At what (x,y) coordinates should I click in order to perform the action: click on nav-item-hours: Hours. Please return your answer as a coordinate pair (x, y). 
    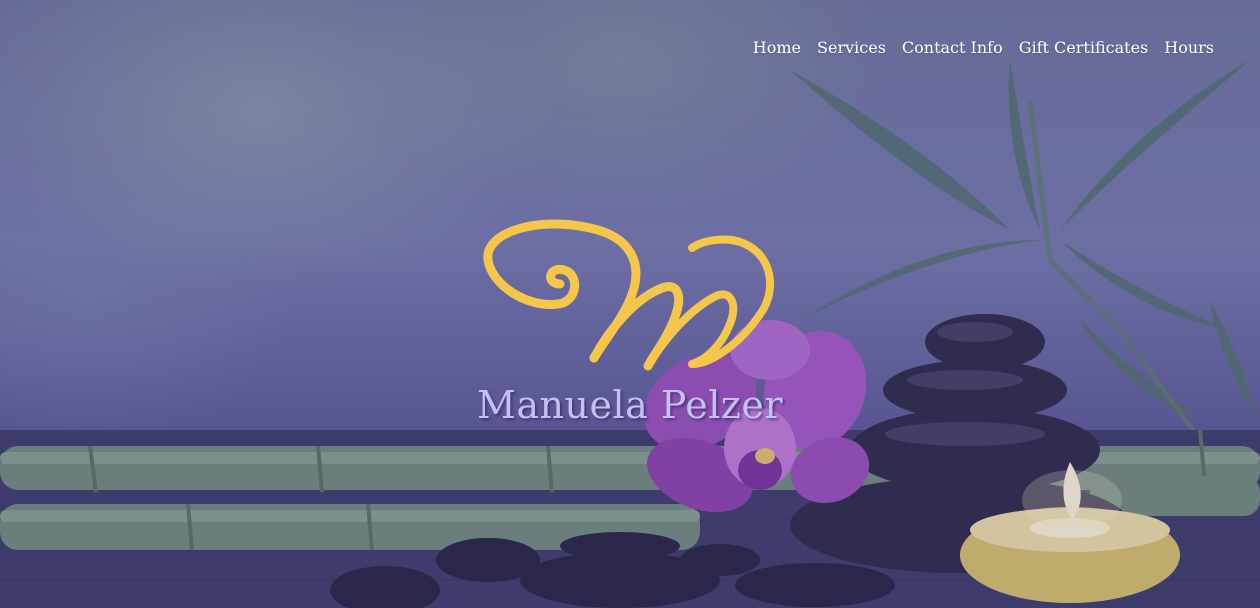
    Looking at the image, I should click on (1189, 48).